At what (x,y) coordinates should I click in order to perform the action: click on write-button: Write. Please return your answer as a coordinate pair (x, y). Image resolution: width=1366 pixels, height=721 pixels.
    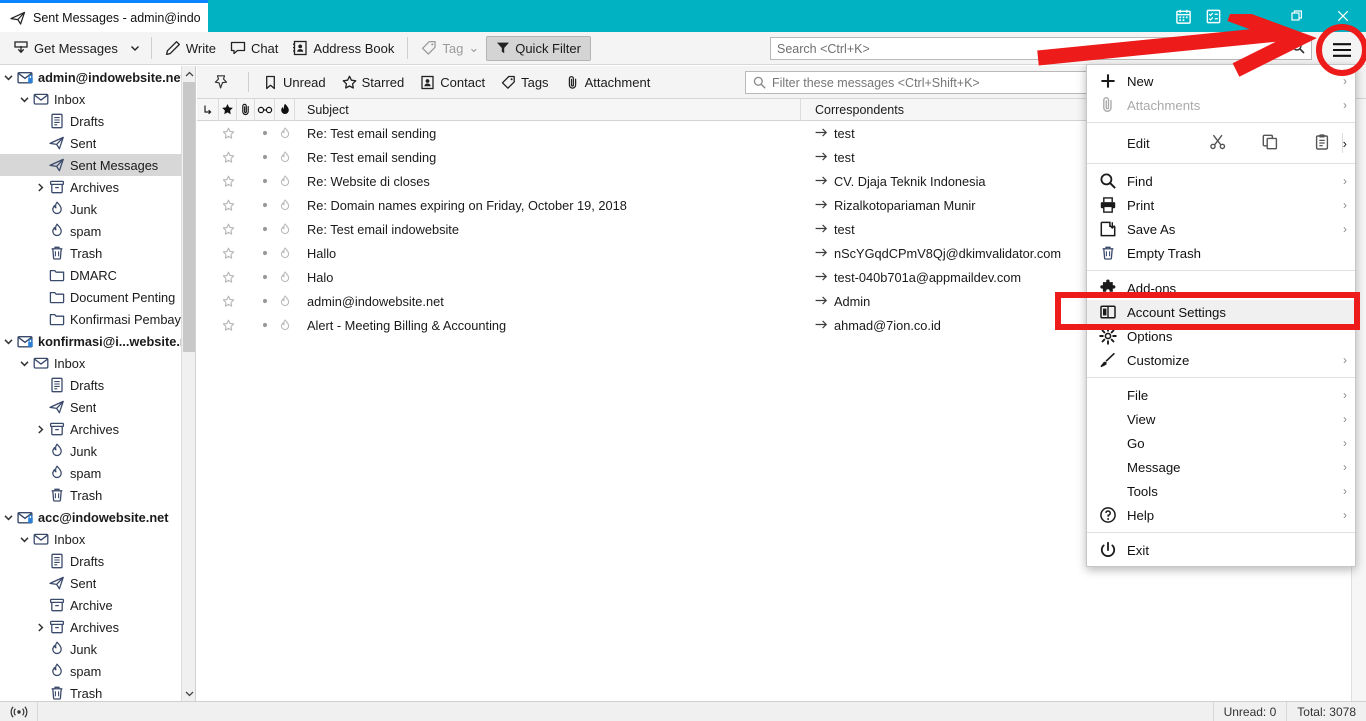
    Looking at the image, I should click on (190, 48).